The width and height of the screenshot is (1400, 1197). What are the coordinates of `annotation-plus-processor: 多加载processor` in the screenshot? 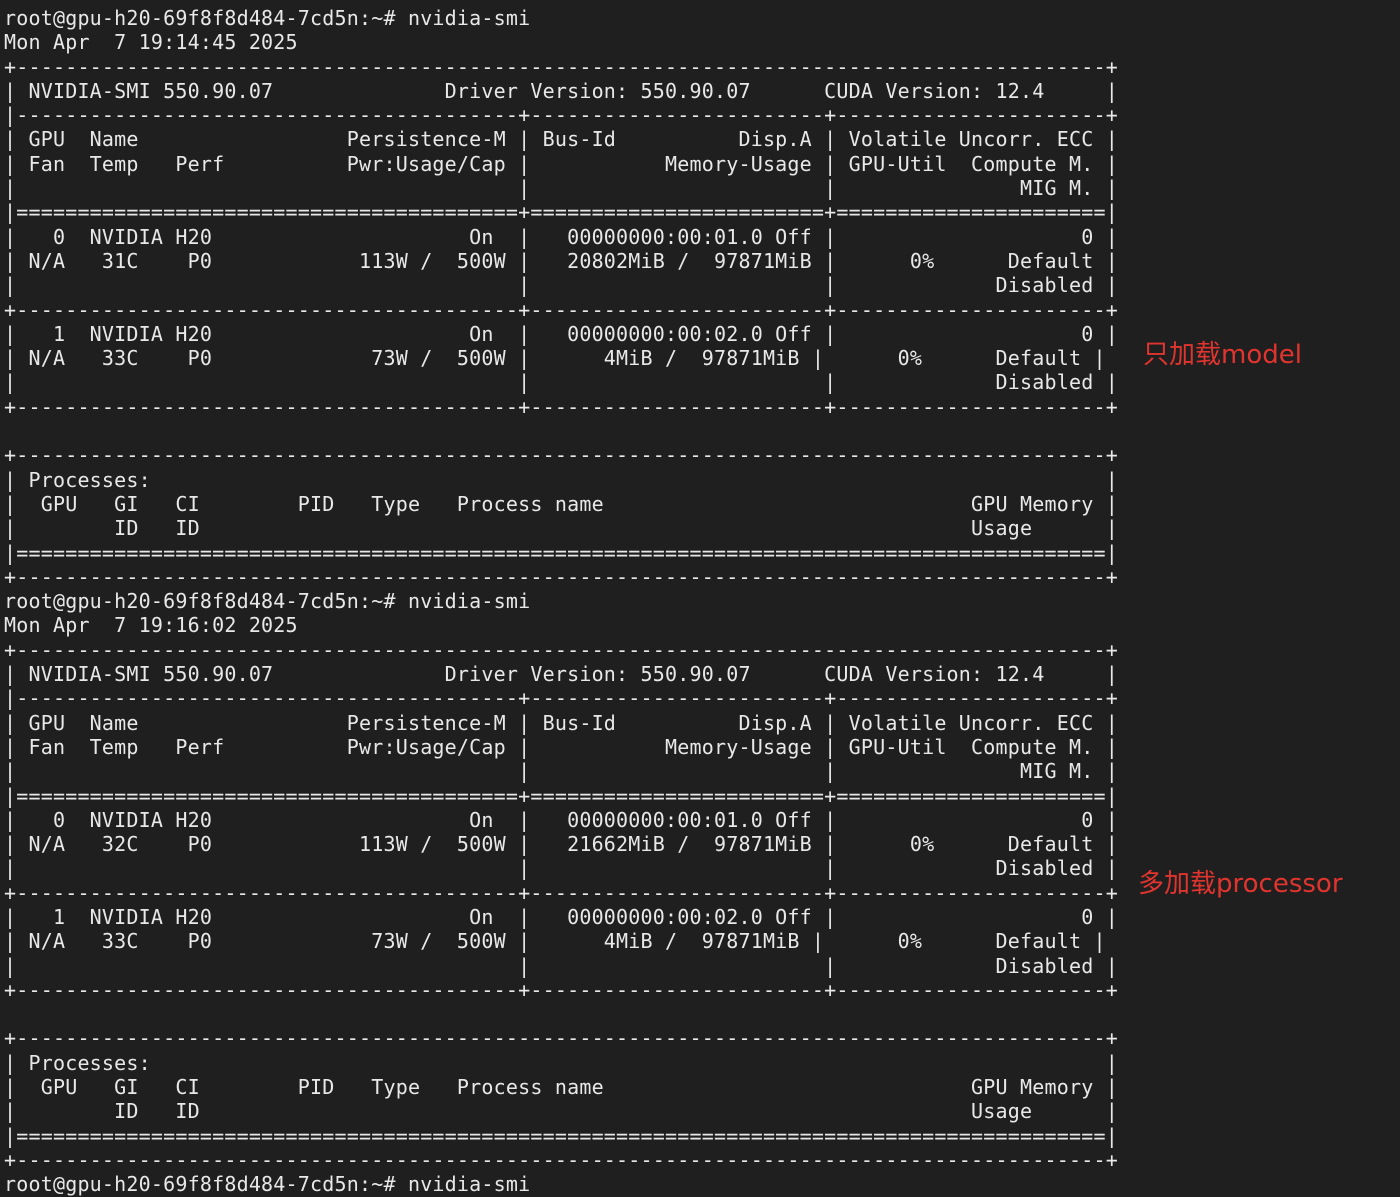 It's located at (1240, 884).